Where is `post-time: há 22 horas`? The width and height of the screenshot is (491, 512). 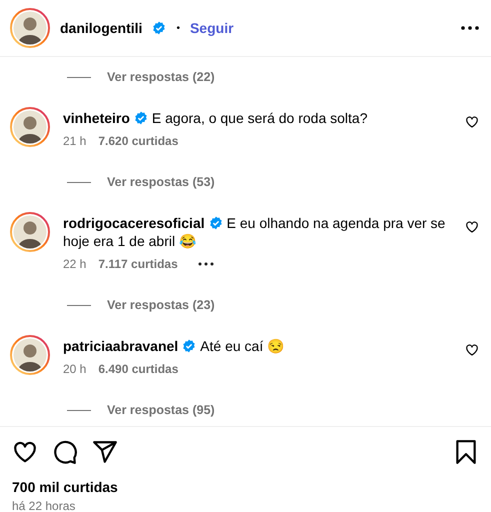
post-time: há 22 horas is located at coordinates (44, 505).